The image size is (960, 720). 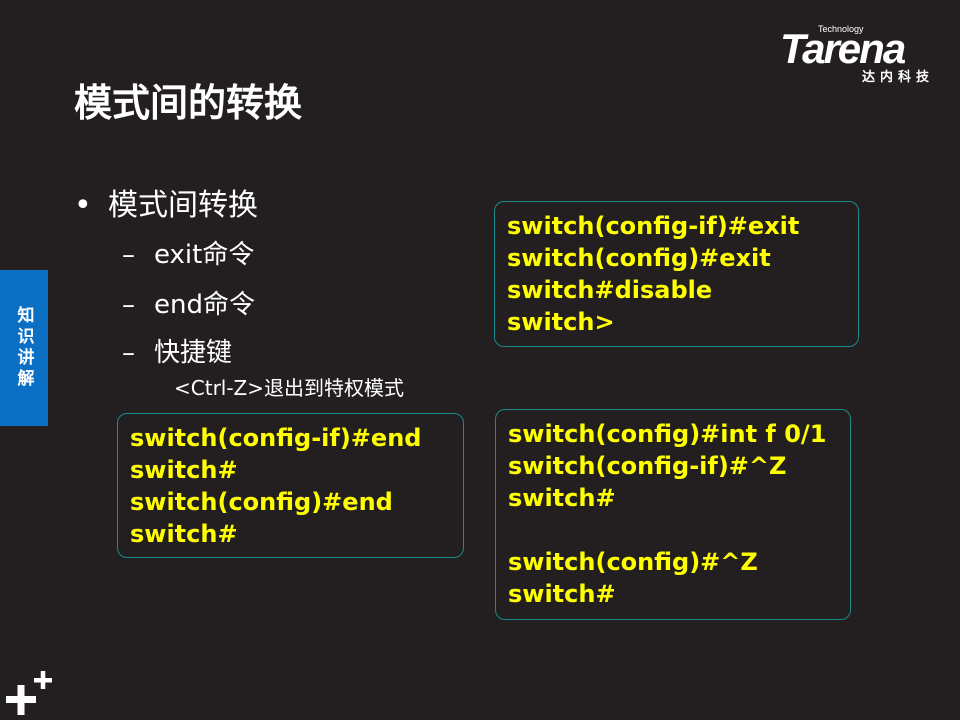 What do you see at coordinates (561, 322) in the screenshot?
I see `command-line: switch>` at bounding box center [561, 322].